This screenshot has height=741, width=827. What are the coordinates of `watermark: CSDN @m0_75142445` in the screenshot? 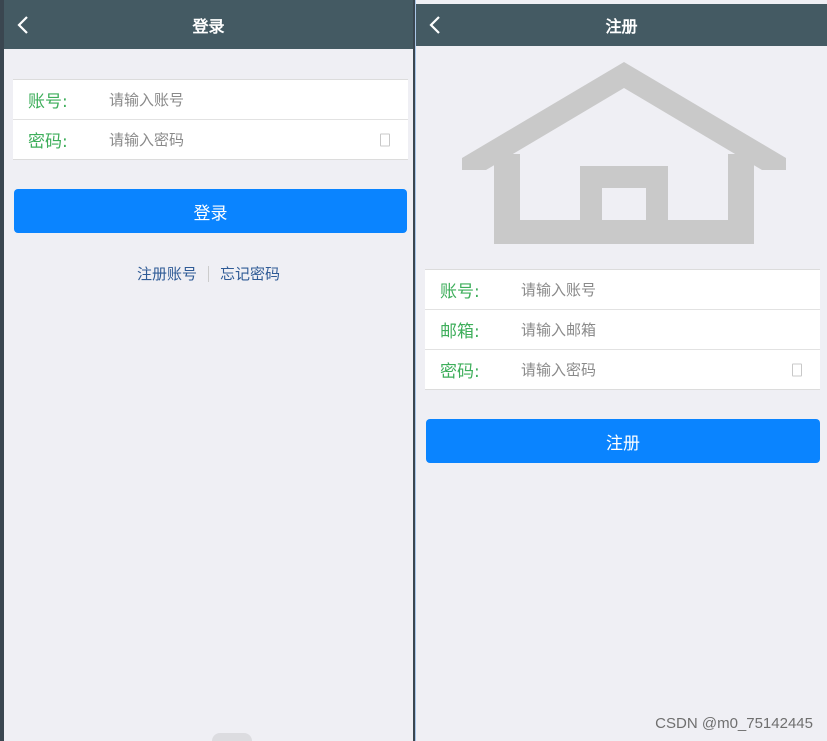 It's located at (734, 723).